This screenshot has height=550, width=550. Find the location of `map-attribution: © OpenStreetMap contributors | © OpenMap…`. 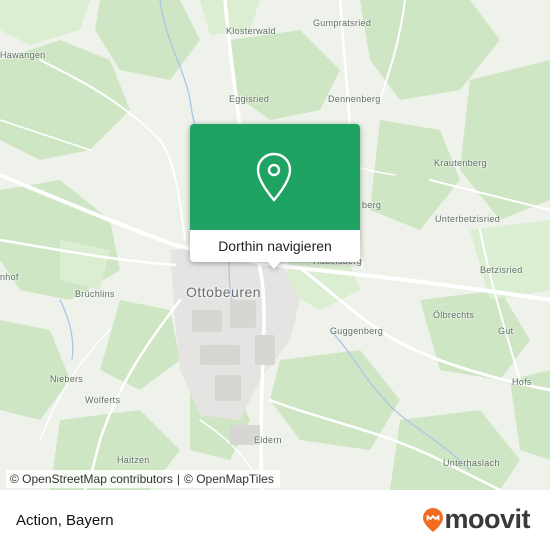

map-attribution: © OpenStreetMap contributors | © OpenMap… is located at coordinates (143, 479).